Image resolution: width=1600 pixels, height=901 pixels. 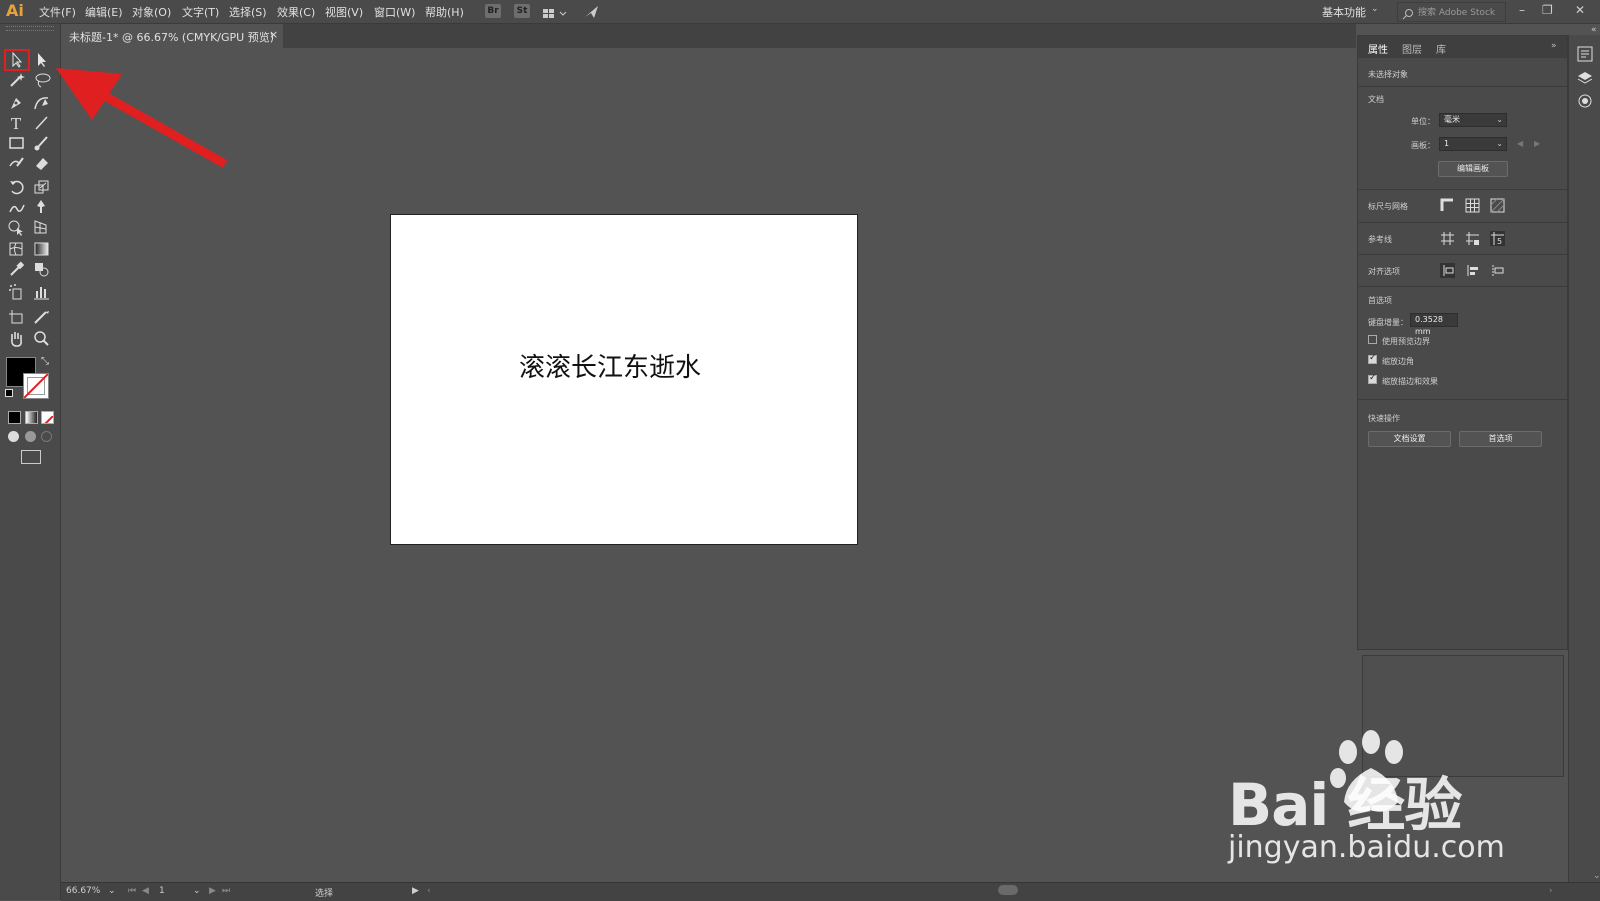 I want to click on horizontal-scrollbar-thumb, so click(x=1008, y=890).